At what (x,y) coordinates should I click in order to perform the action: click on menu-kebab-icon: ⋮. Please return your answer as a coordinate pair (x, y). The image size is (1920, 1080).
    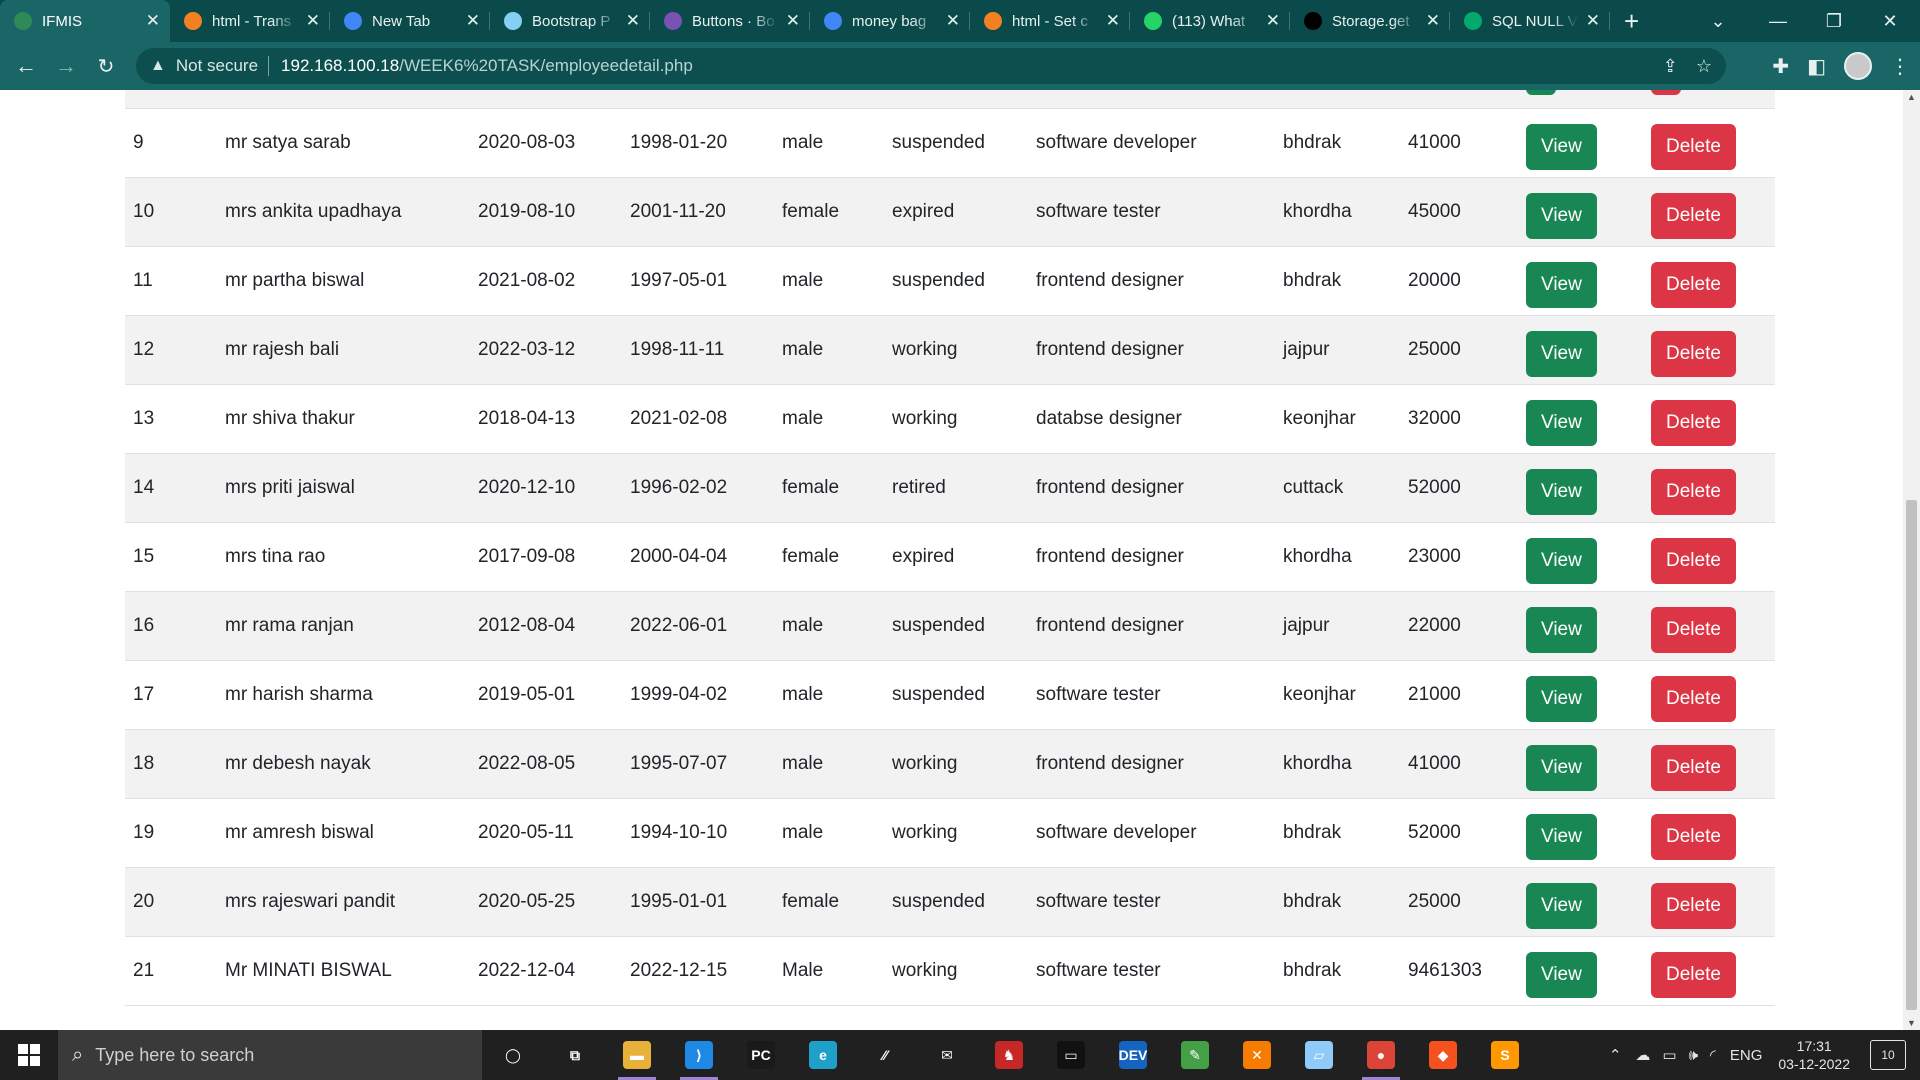
    Looking at the image, I should click on (1900, 66).